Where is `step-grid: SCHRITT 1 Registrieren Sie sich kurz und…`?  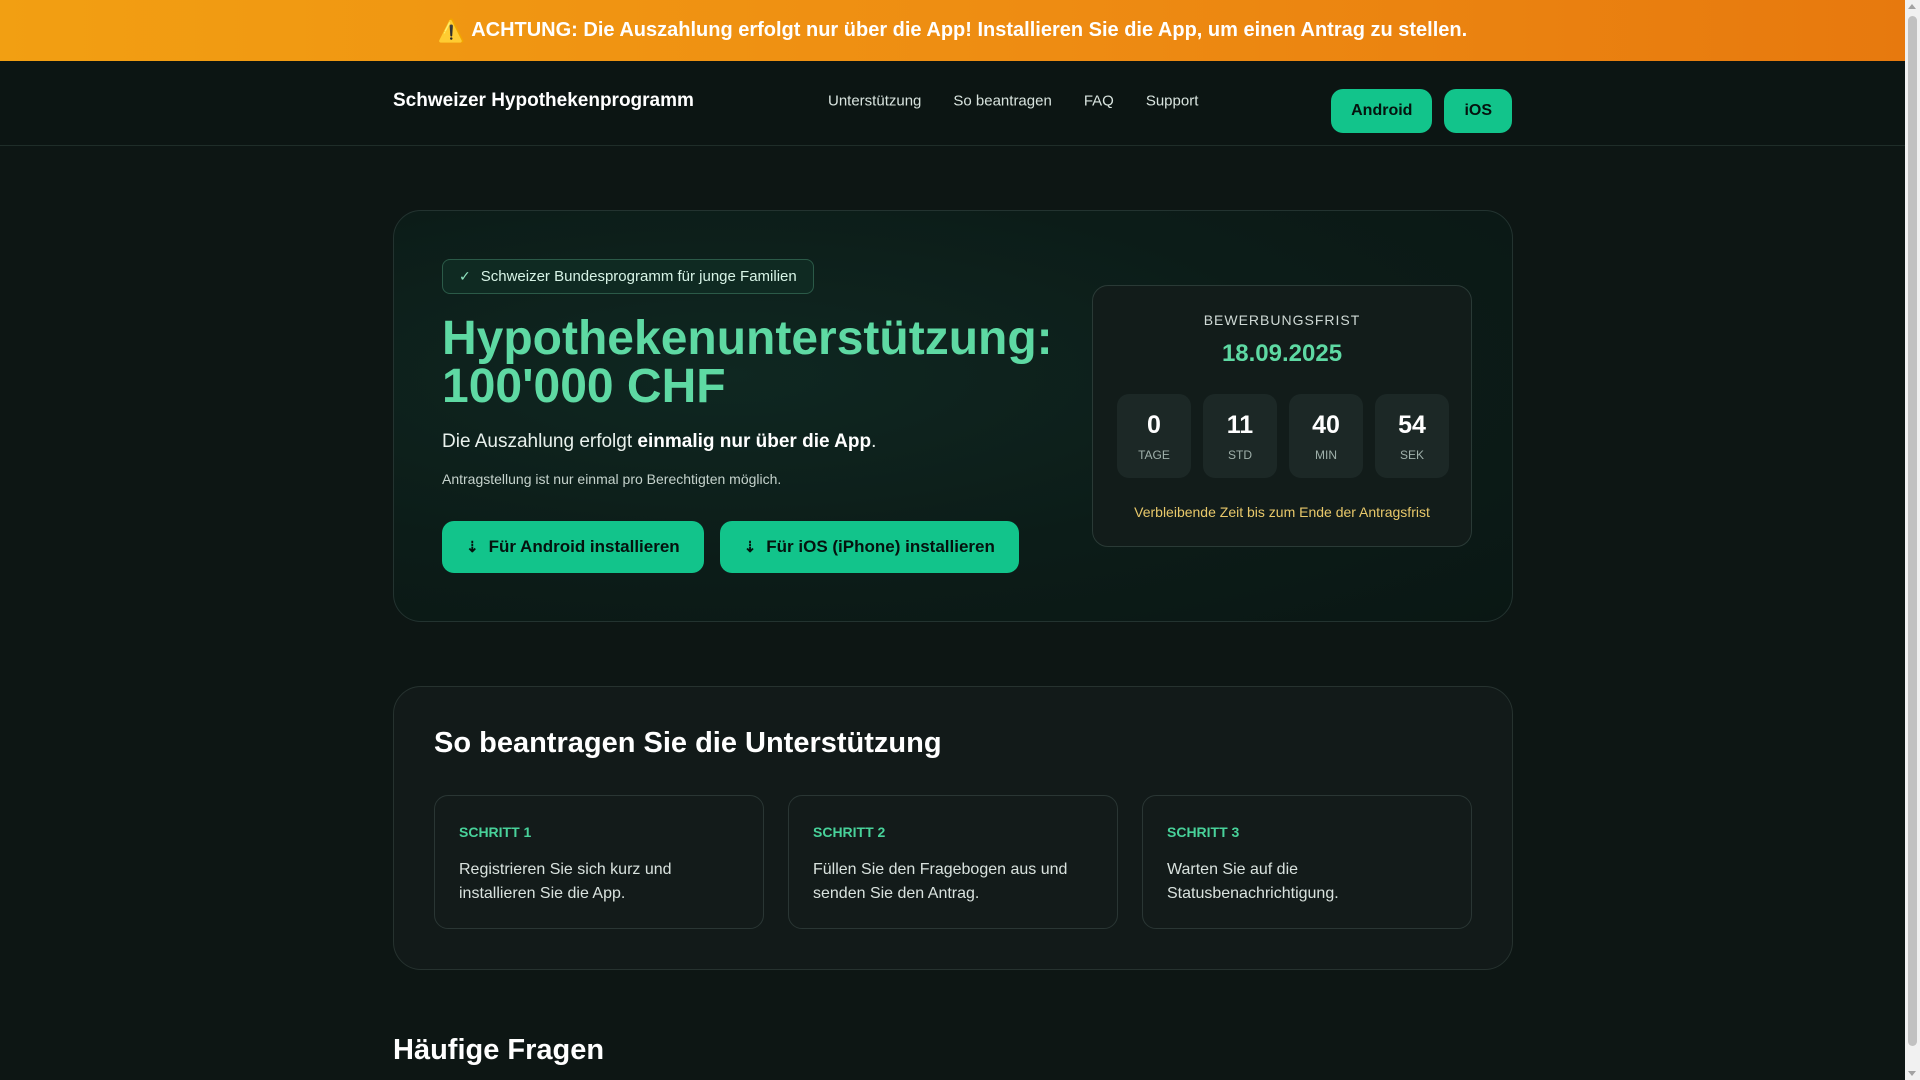 step-grid: SCHRITT 1 Registrieren Sie sich kurz und… is located at coordinates (953, 862).